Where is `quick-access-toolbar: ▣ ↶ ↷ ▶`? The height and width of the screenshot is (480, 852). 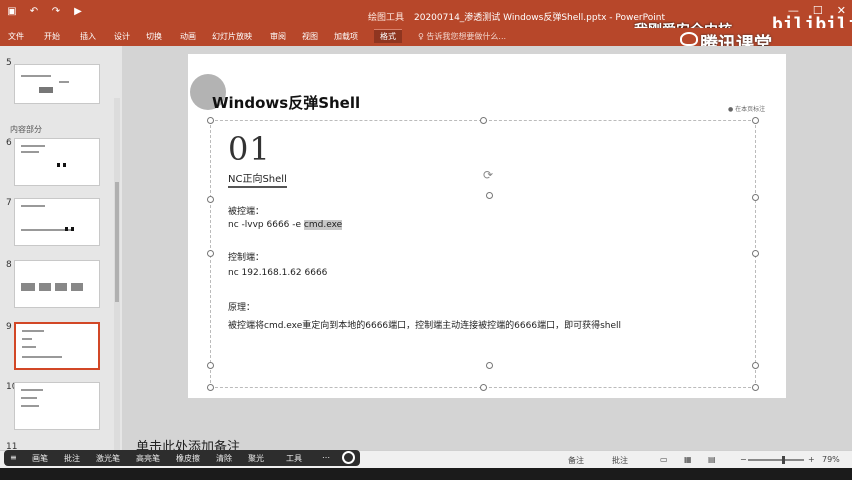 quick-access-toolbar: ▣ ↶ ↷ ▶ is located at coordinates (45, 12).